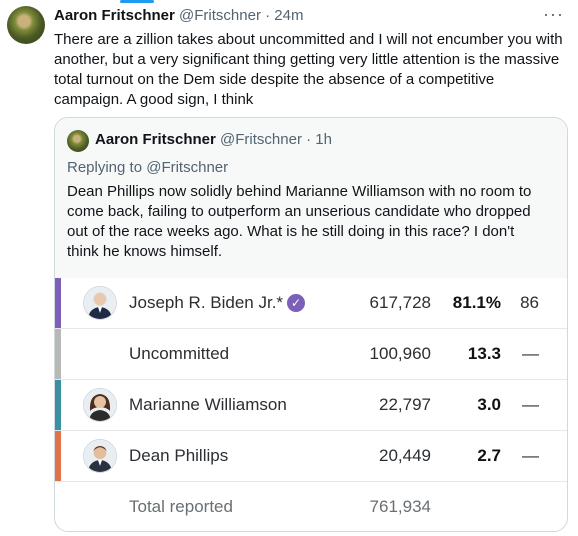 This screenshot has width=578, height=536. Describe the element at coordinates (400, 506) in the screenshot. I see `total-votes: 761,934` at that location.